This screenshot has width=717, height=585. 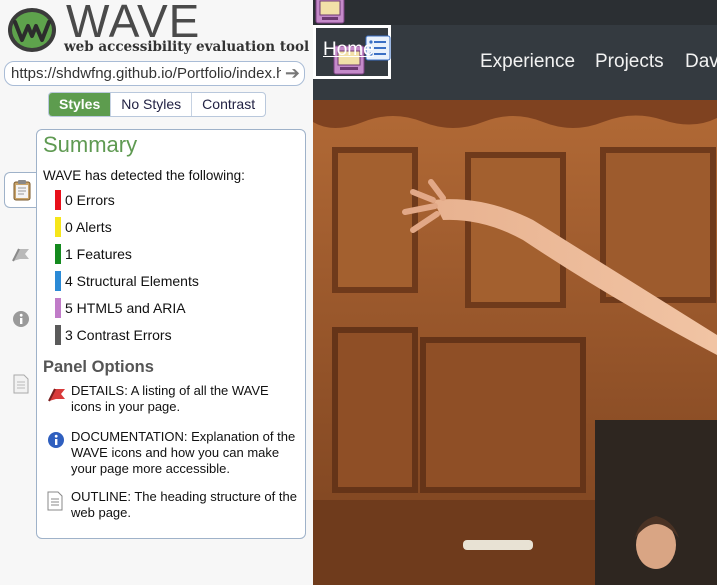 I want to click on tab-details, so click(x=21, y=254).